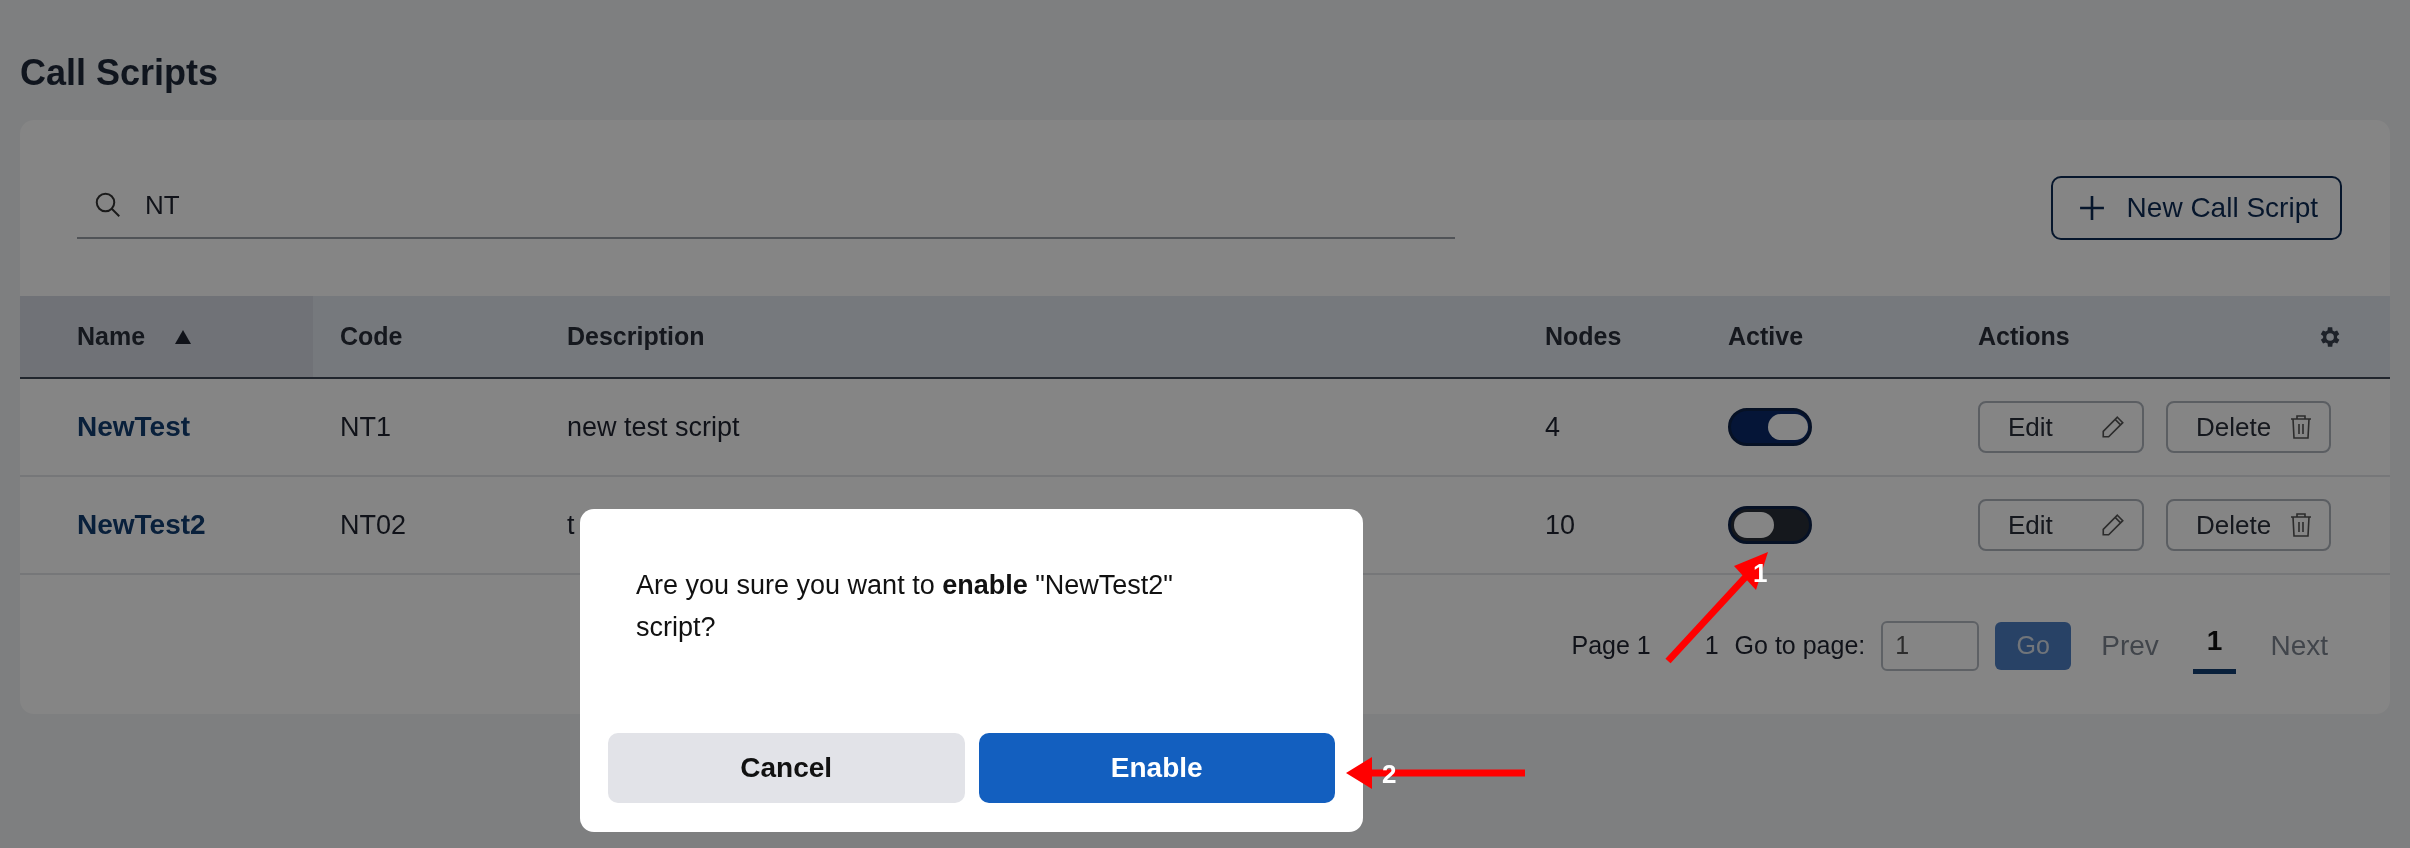 The width and height of the screenshot is (2410, 848). Describe the element at coordinates (1711, 645) in the screenshot. I see `page-total: 1` at that location.